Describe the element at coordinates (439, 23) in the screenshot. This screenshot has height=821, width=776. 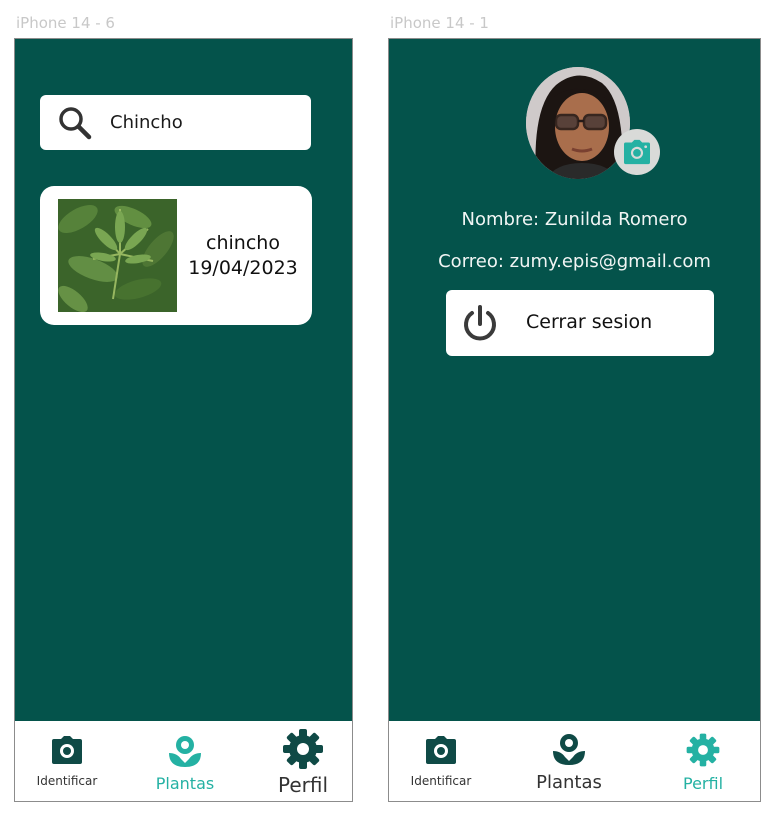
I see `frame-label-right: iPhone 14 - 1` at that location.